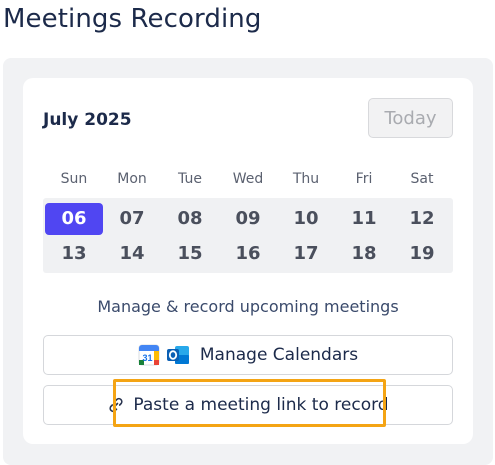  What do you see at coordinates (306, 254) in the screenshot?
I see `day-cell: 17` at bounding box center [306, 254].